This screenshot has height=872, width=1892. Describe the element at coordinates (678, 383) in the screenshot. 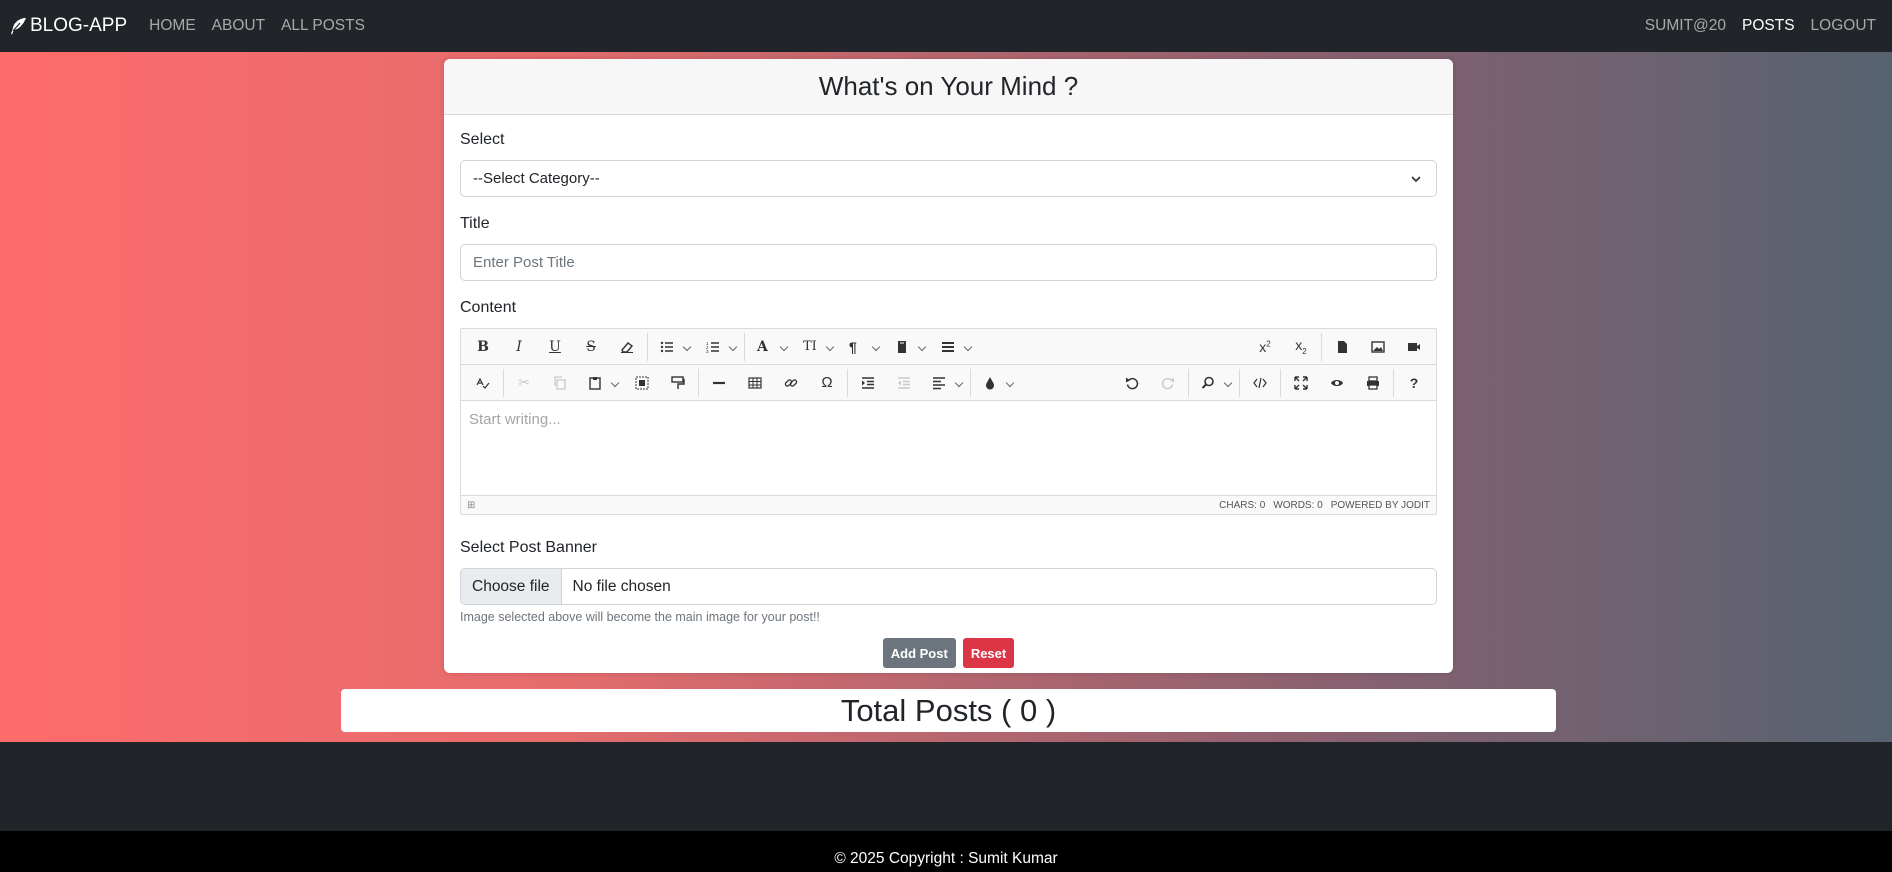

I see `copy-format-icon` at that location.